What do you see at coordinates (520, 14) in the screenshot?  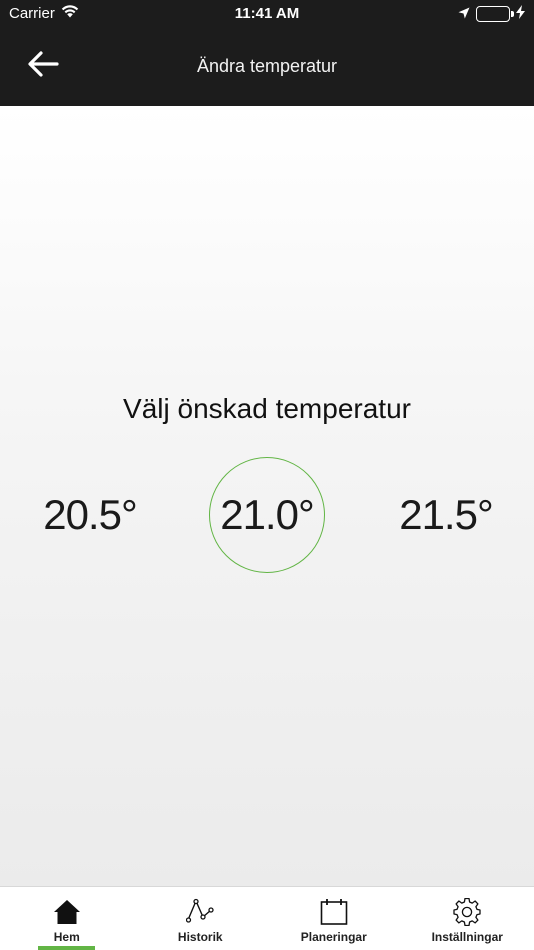 I see `charging-bolt-icon` at bounding box center [520, 14].